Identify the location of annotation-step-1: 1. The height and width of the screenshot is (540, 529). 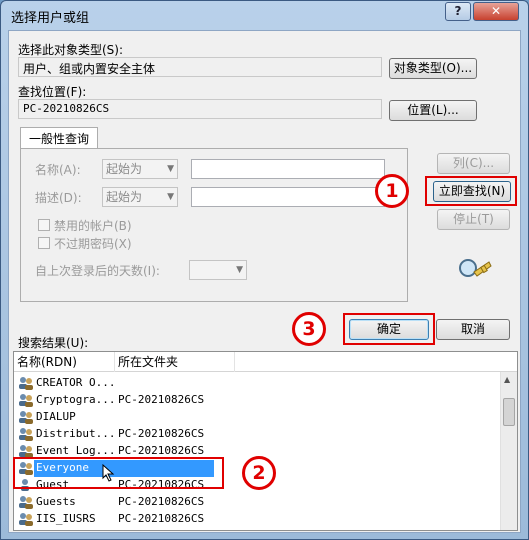
(392, 191).